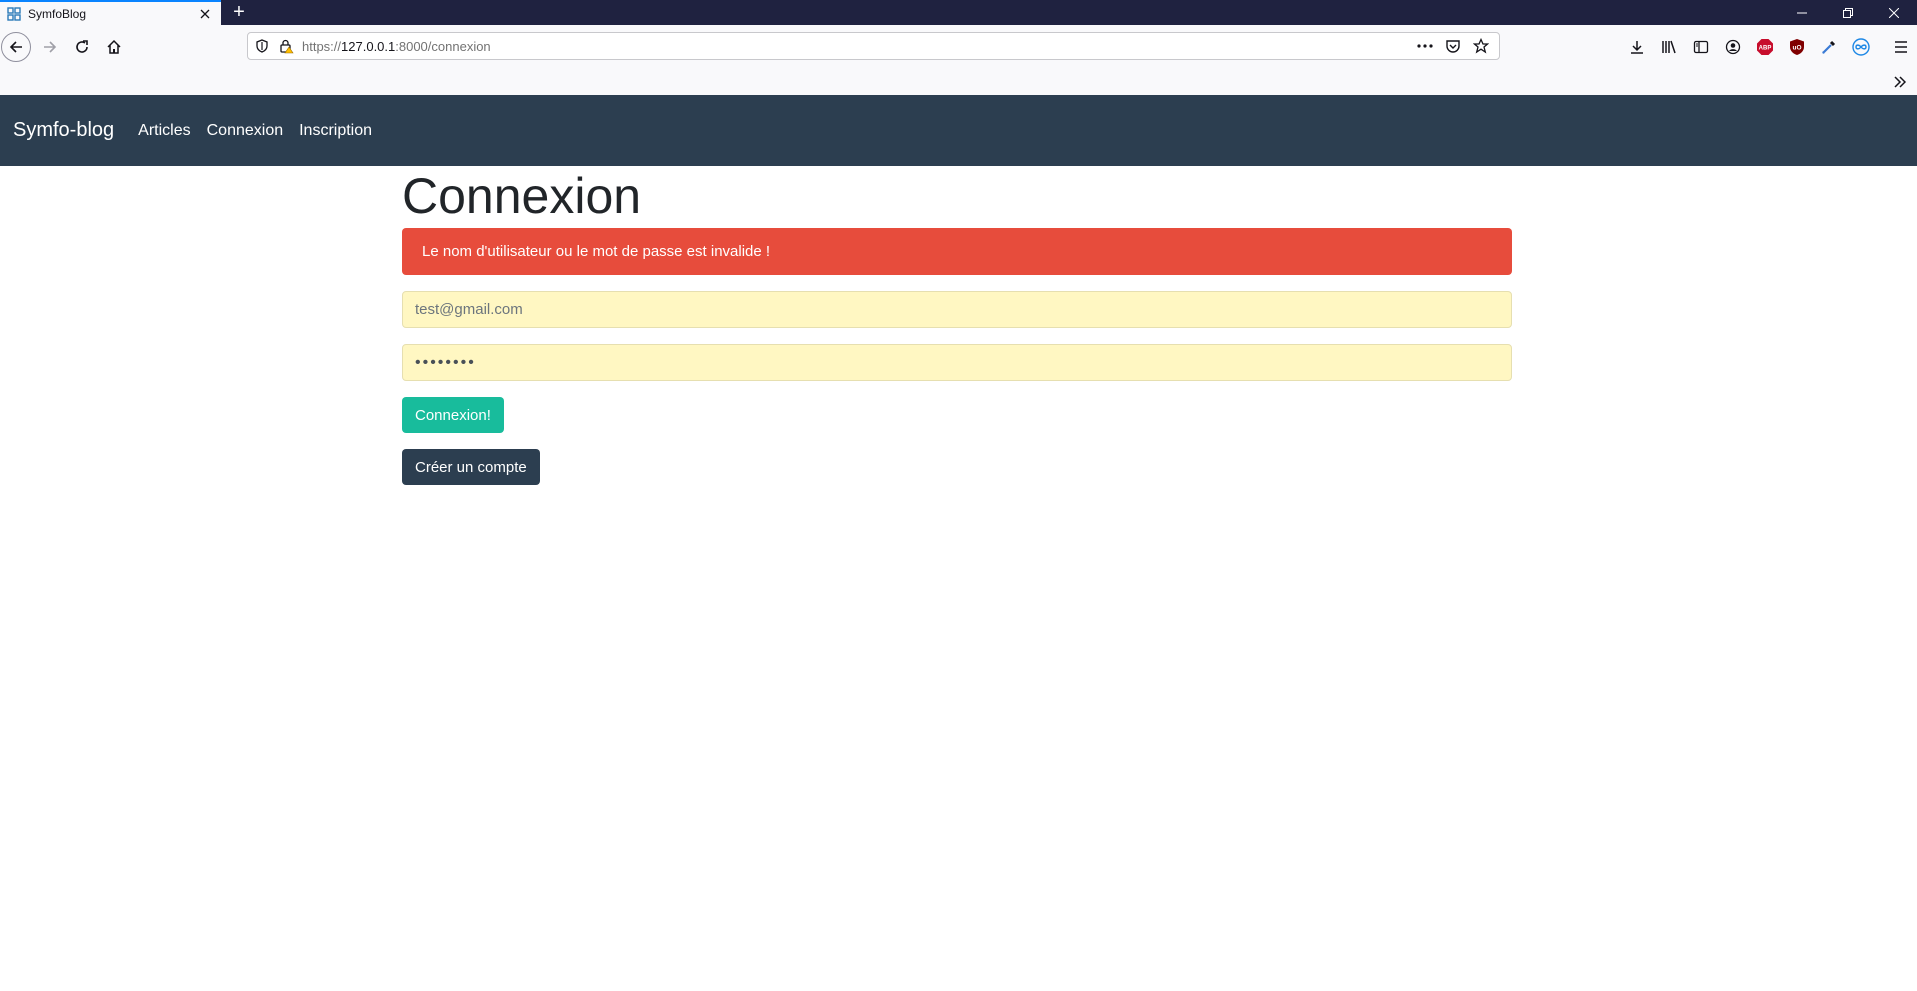 This screenshot has width=1917, height=991. Describe the element at coordinates (471, 467) in the screenshot. I see `create-account-button: Créer un compte` at that location.